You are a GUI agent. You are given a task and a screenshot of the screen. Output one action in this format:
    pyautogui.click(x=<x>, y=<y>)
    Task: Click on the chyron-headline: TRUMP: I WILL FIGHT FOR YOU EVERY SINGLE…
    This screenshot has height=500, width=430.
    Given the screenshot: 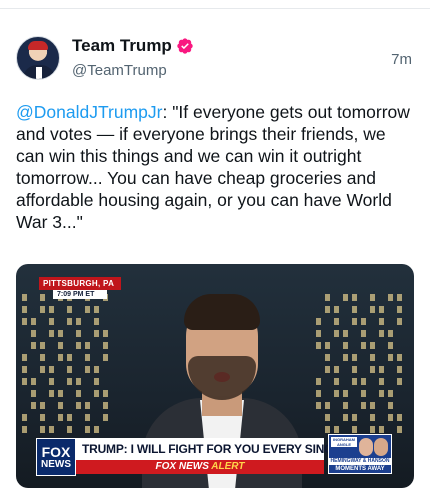 What is the action you would take?
    pyautogui.click(x=225, y=449)
    